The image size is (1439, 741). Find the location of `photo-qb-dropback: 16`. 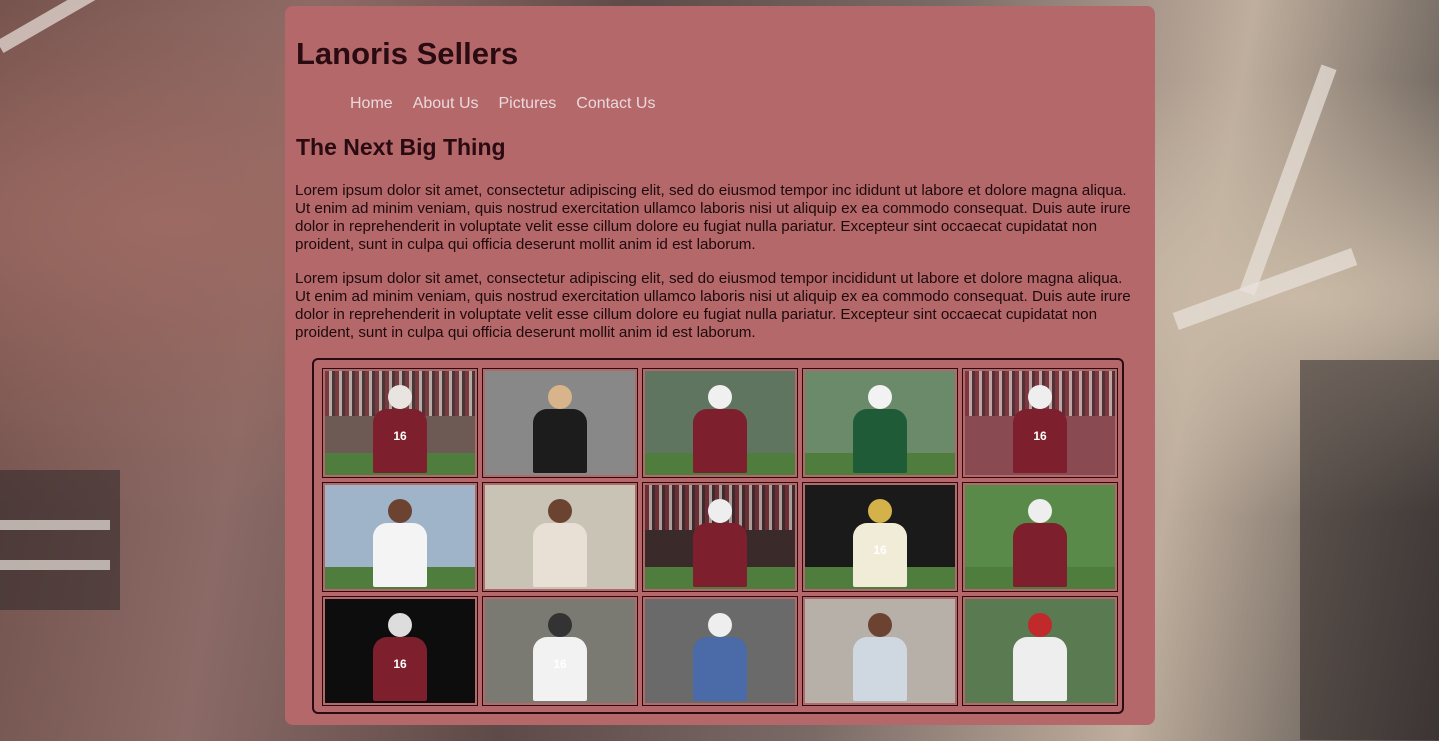

photo-qb-dropback: 16 is located at coordinates (400, 423).